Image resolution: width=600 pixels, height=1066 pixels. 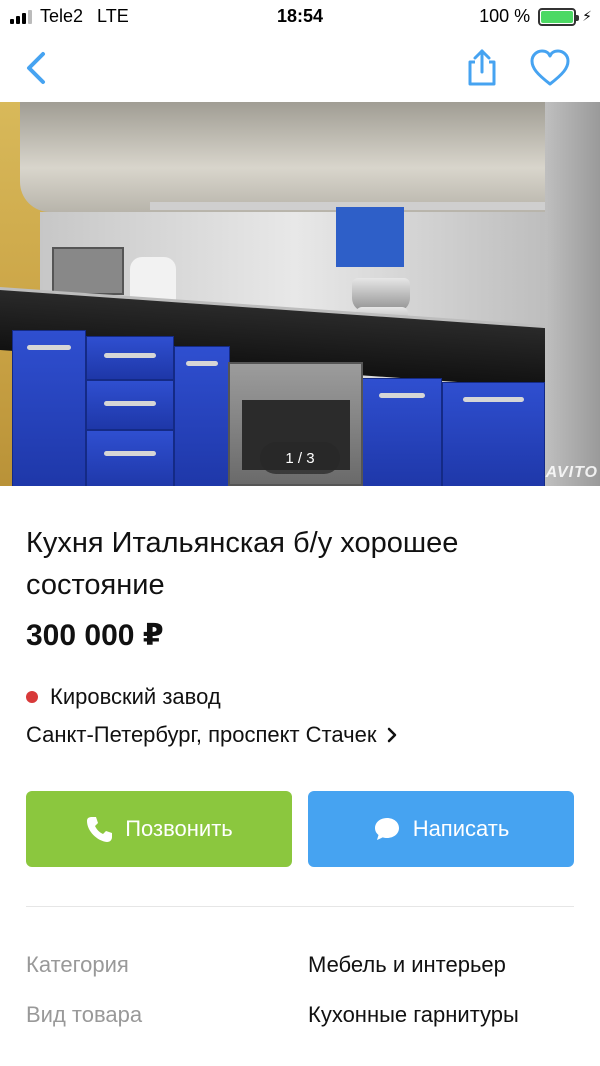 What do you see at coordinates (505, 16) in the screenshot?
I see `battery-percent: 100 %` at bounding box center [505, 16].